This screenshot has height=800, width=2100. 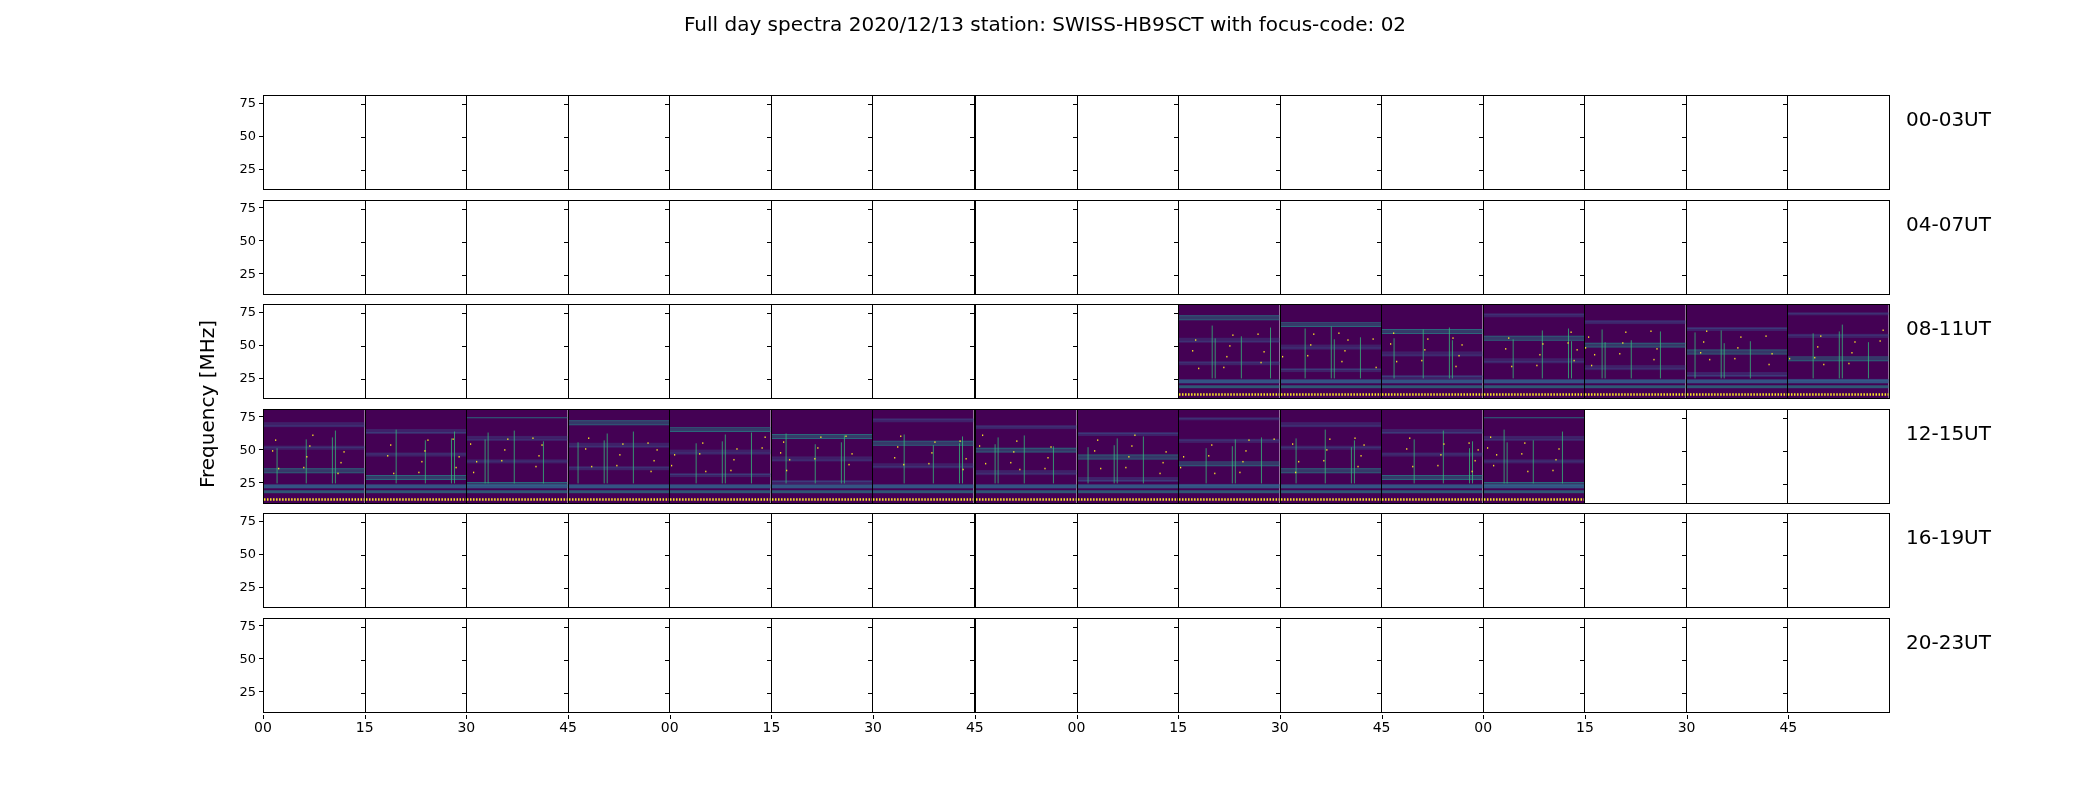 What do you see at coordinates (1948, 224) in the screenshot?
I see `time-range-label: 04-07UT` at bounding box center [1948, 224].